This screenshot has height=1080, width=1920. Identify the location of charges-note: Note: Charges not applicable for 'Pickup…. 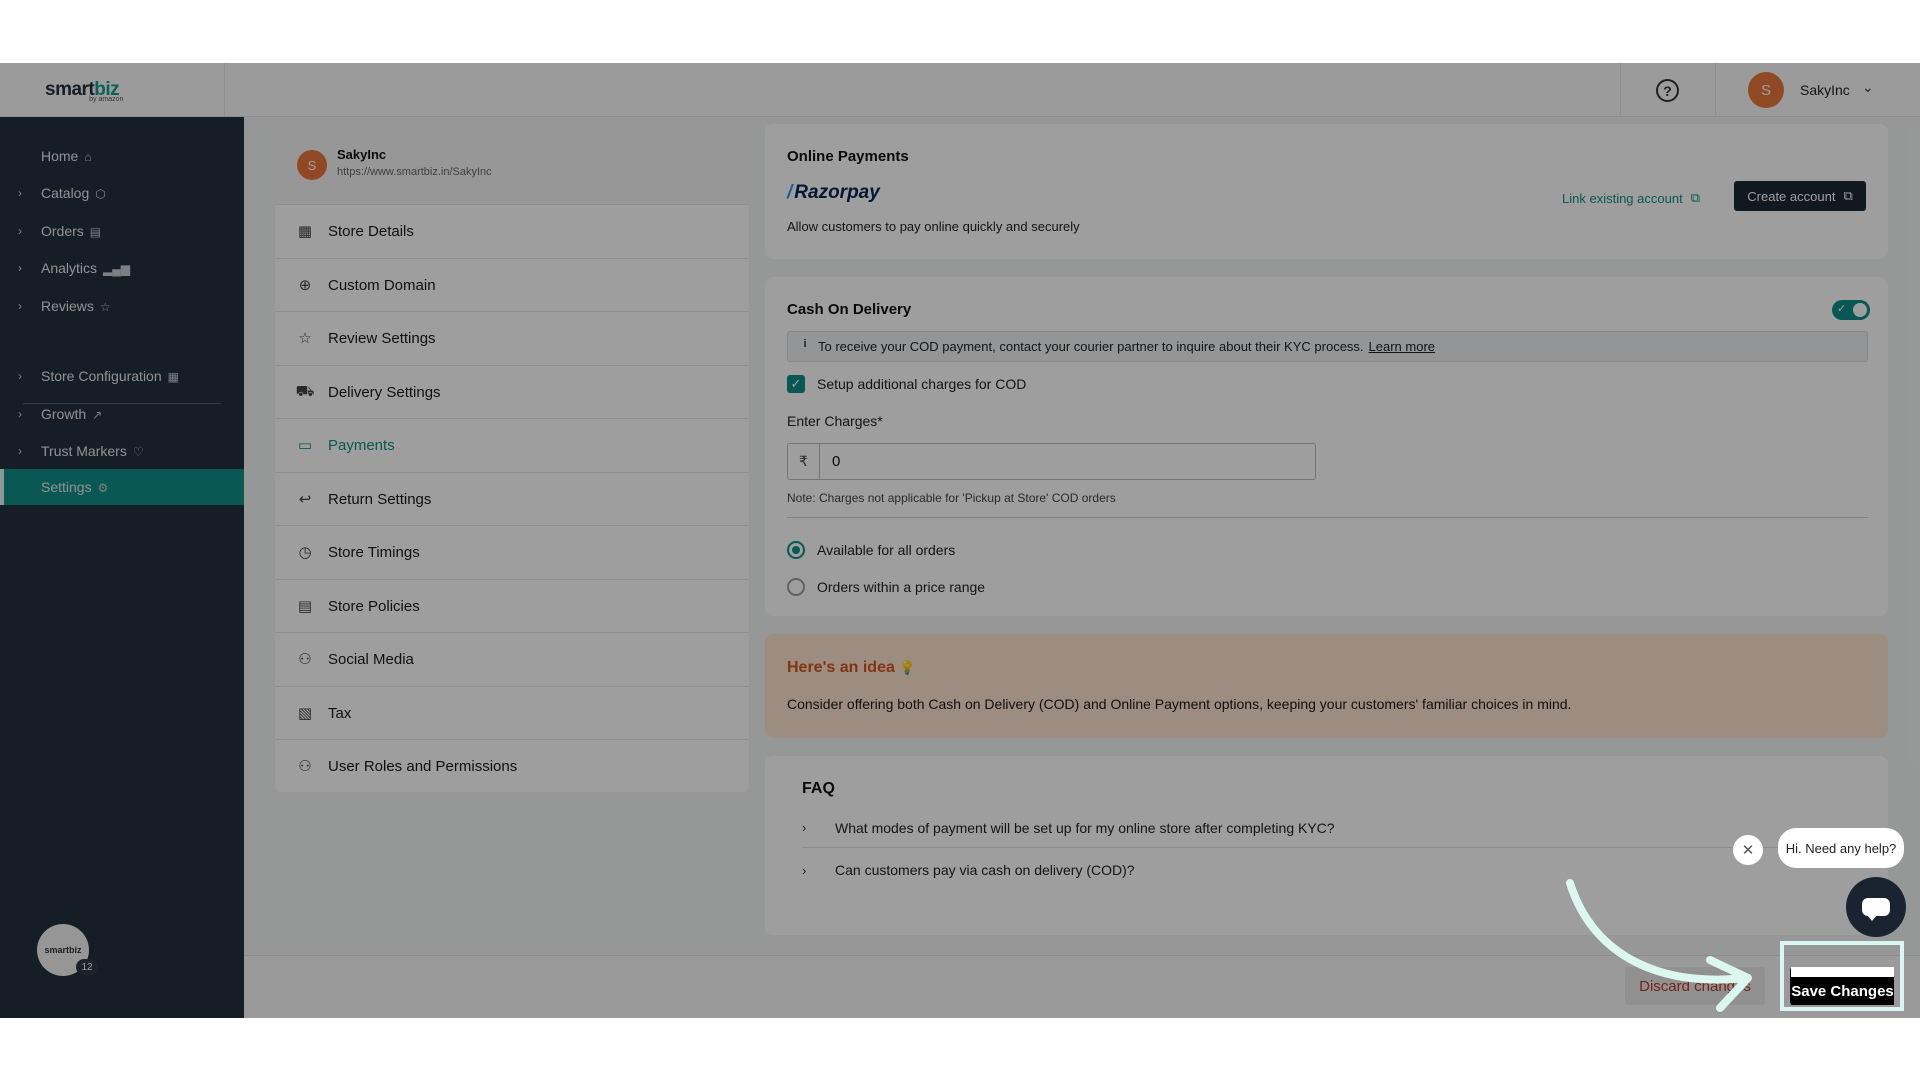
(951, 498).